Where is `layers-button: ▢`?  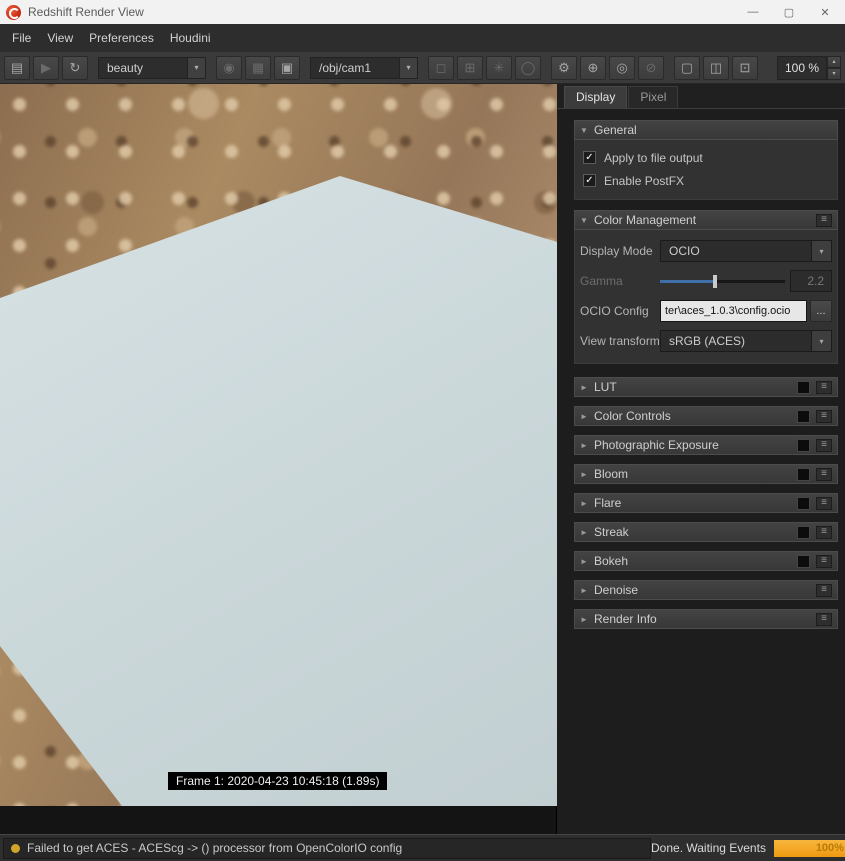
layers-button: ▢ is located at coordinates (687, 67).